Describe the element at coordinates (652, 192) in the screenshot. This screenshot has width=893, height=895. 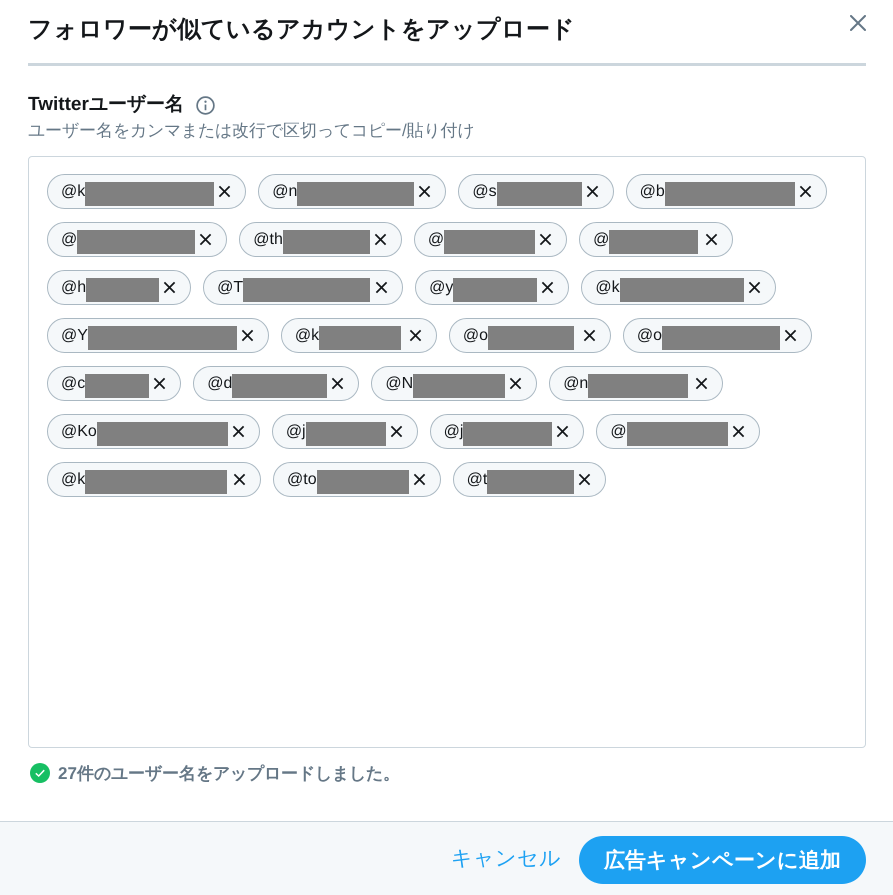
I see `username-text: @b` at that location.